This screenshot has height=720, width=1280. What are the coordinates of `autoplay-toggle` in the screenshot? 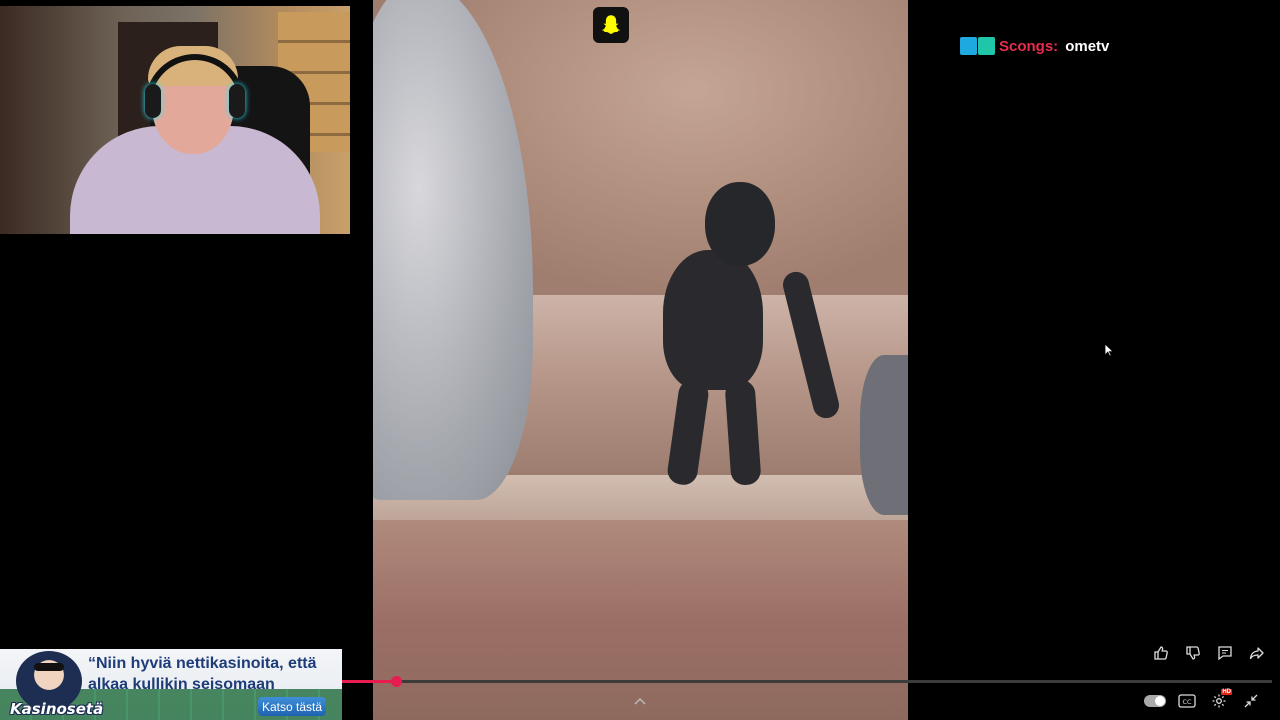 It's located at (1155, 701).